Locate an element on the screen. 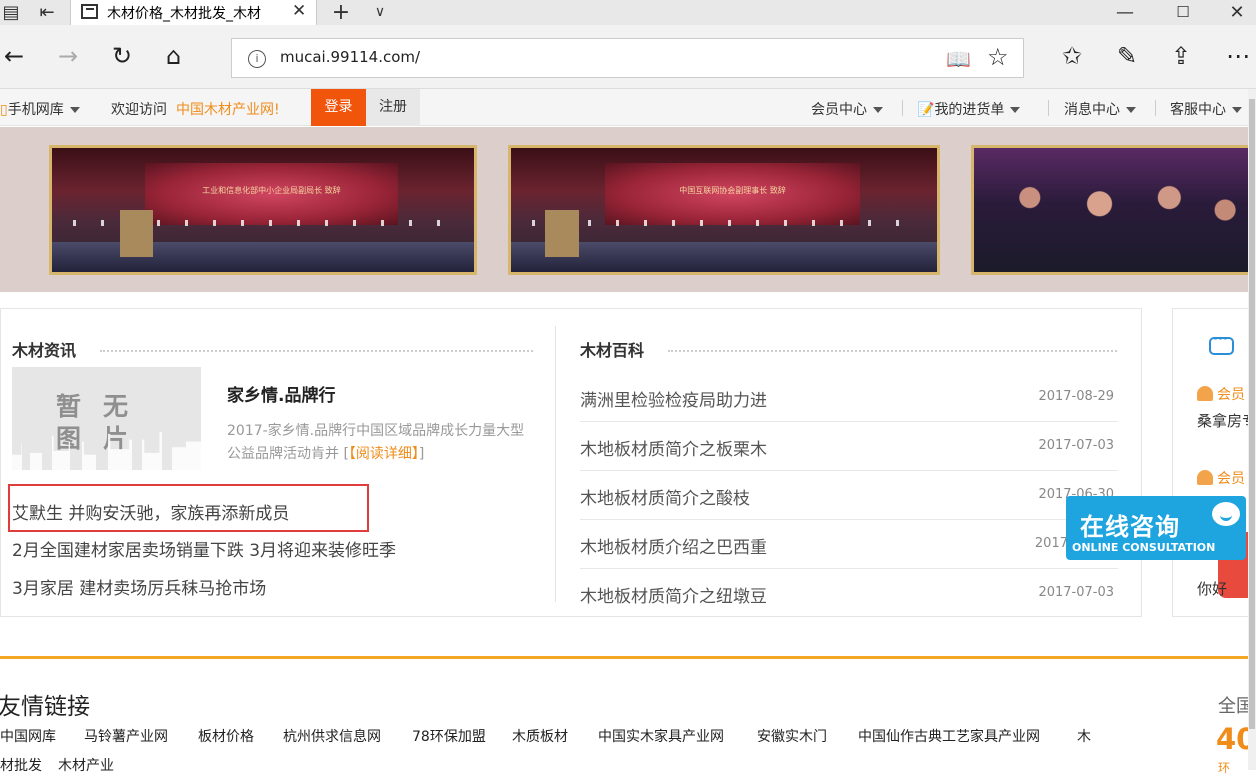 This screenshot has height=776, width=1256. pen-icon: ✎ is located at coordinates (1127, 56).